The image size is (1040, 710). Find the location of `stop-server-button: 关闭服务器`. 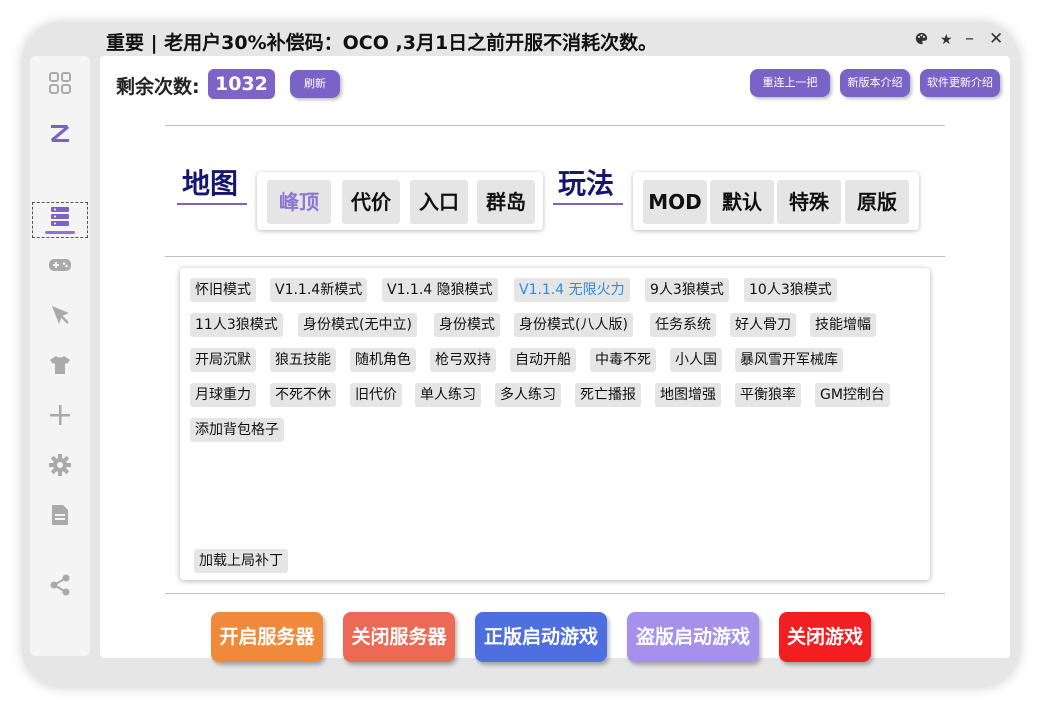

stop-server-button: 关闭服务器 is located at coordinates (399, 637).